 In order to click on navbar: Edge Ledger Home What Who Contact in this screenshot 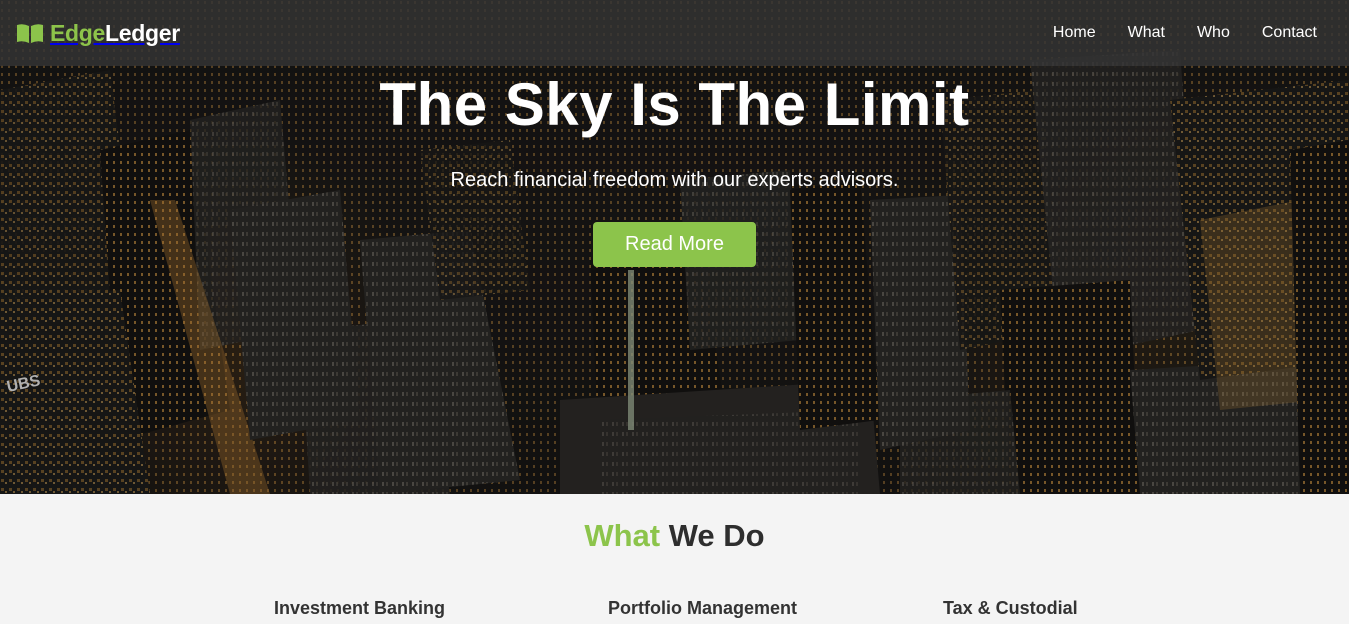, I will do `click(674, 33)`.